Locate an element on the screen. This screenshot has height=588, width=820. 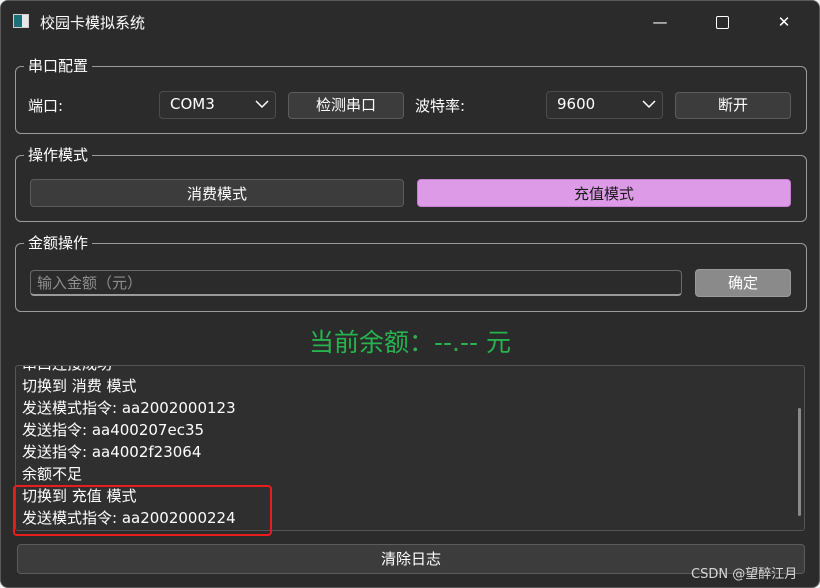
consume-mode-button: 消费模式 is located at coordinates (217, 193).